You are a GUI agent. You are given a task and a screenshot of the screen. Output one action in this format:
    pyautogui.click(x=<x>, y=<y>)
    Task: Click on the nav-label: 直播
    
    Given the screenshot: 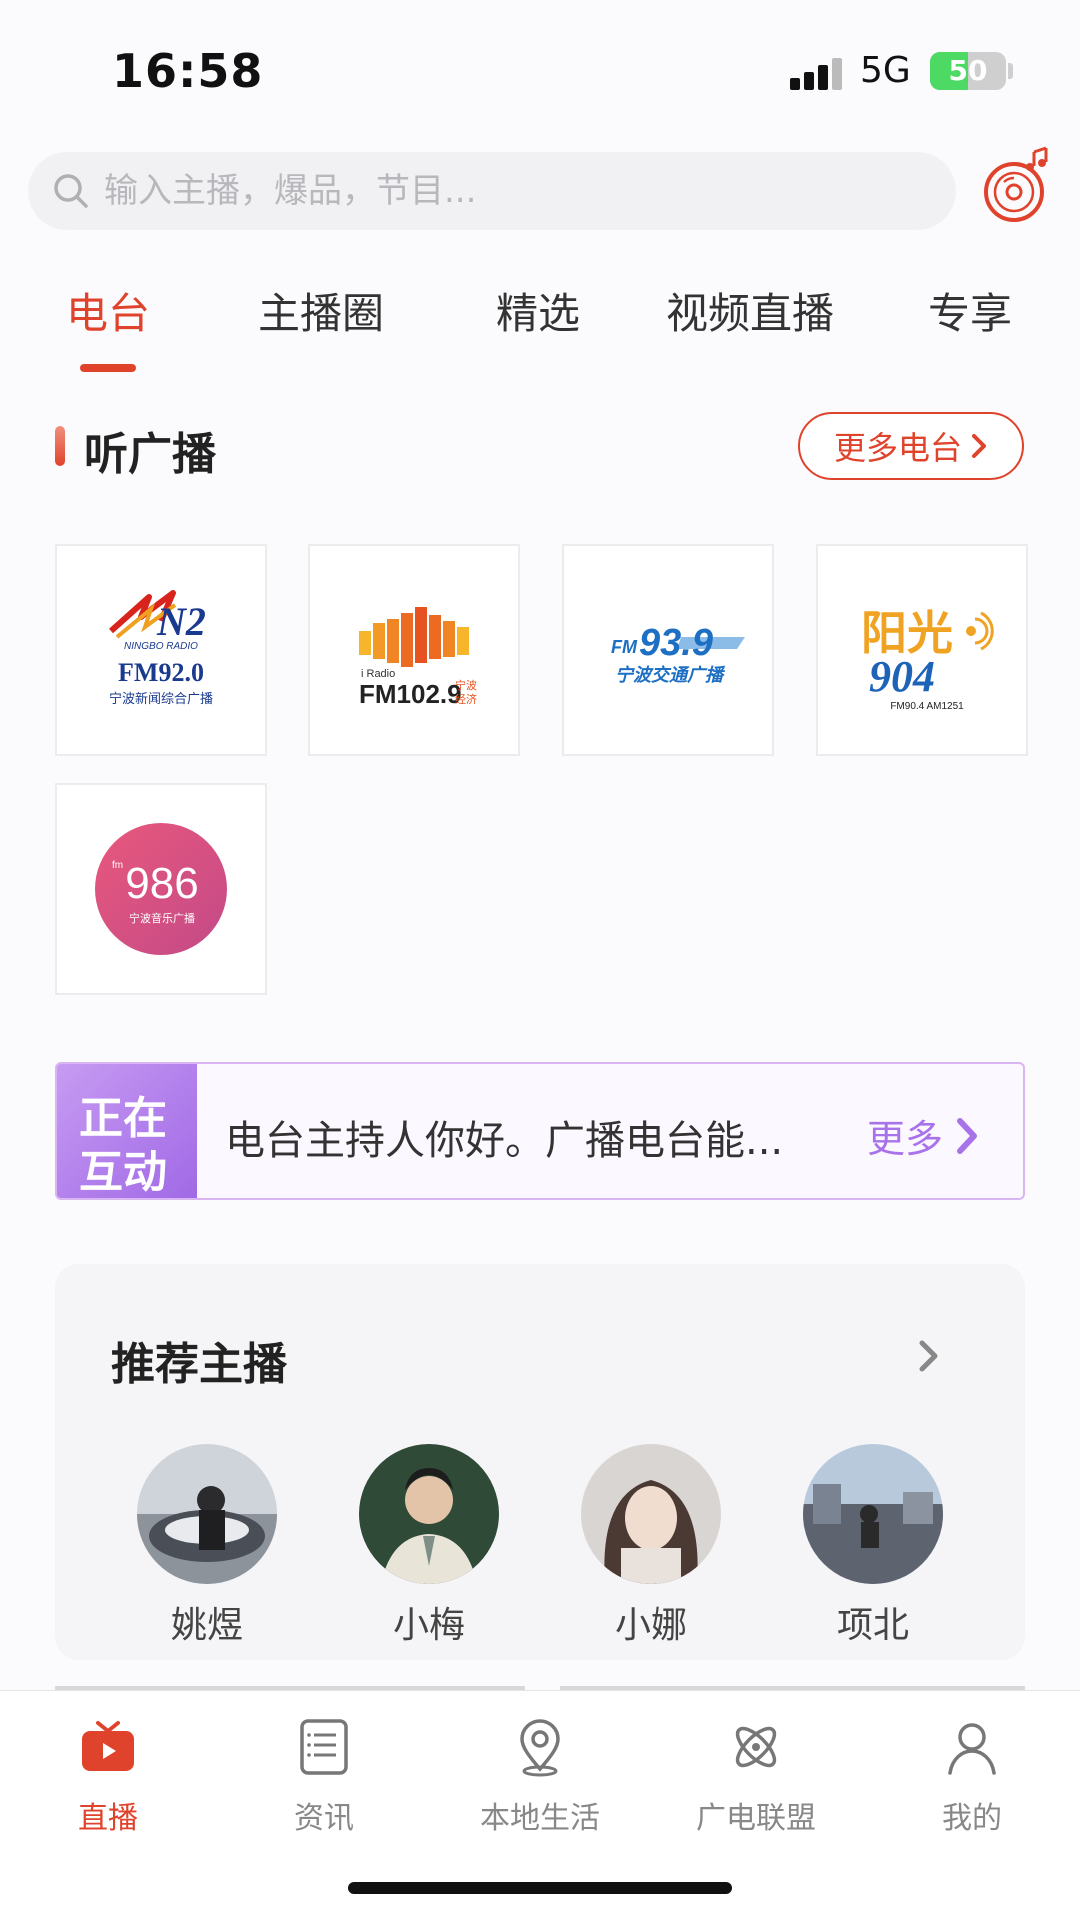 What is the action you would take?
    pyautogui.click(x=108, y=1818)
    